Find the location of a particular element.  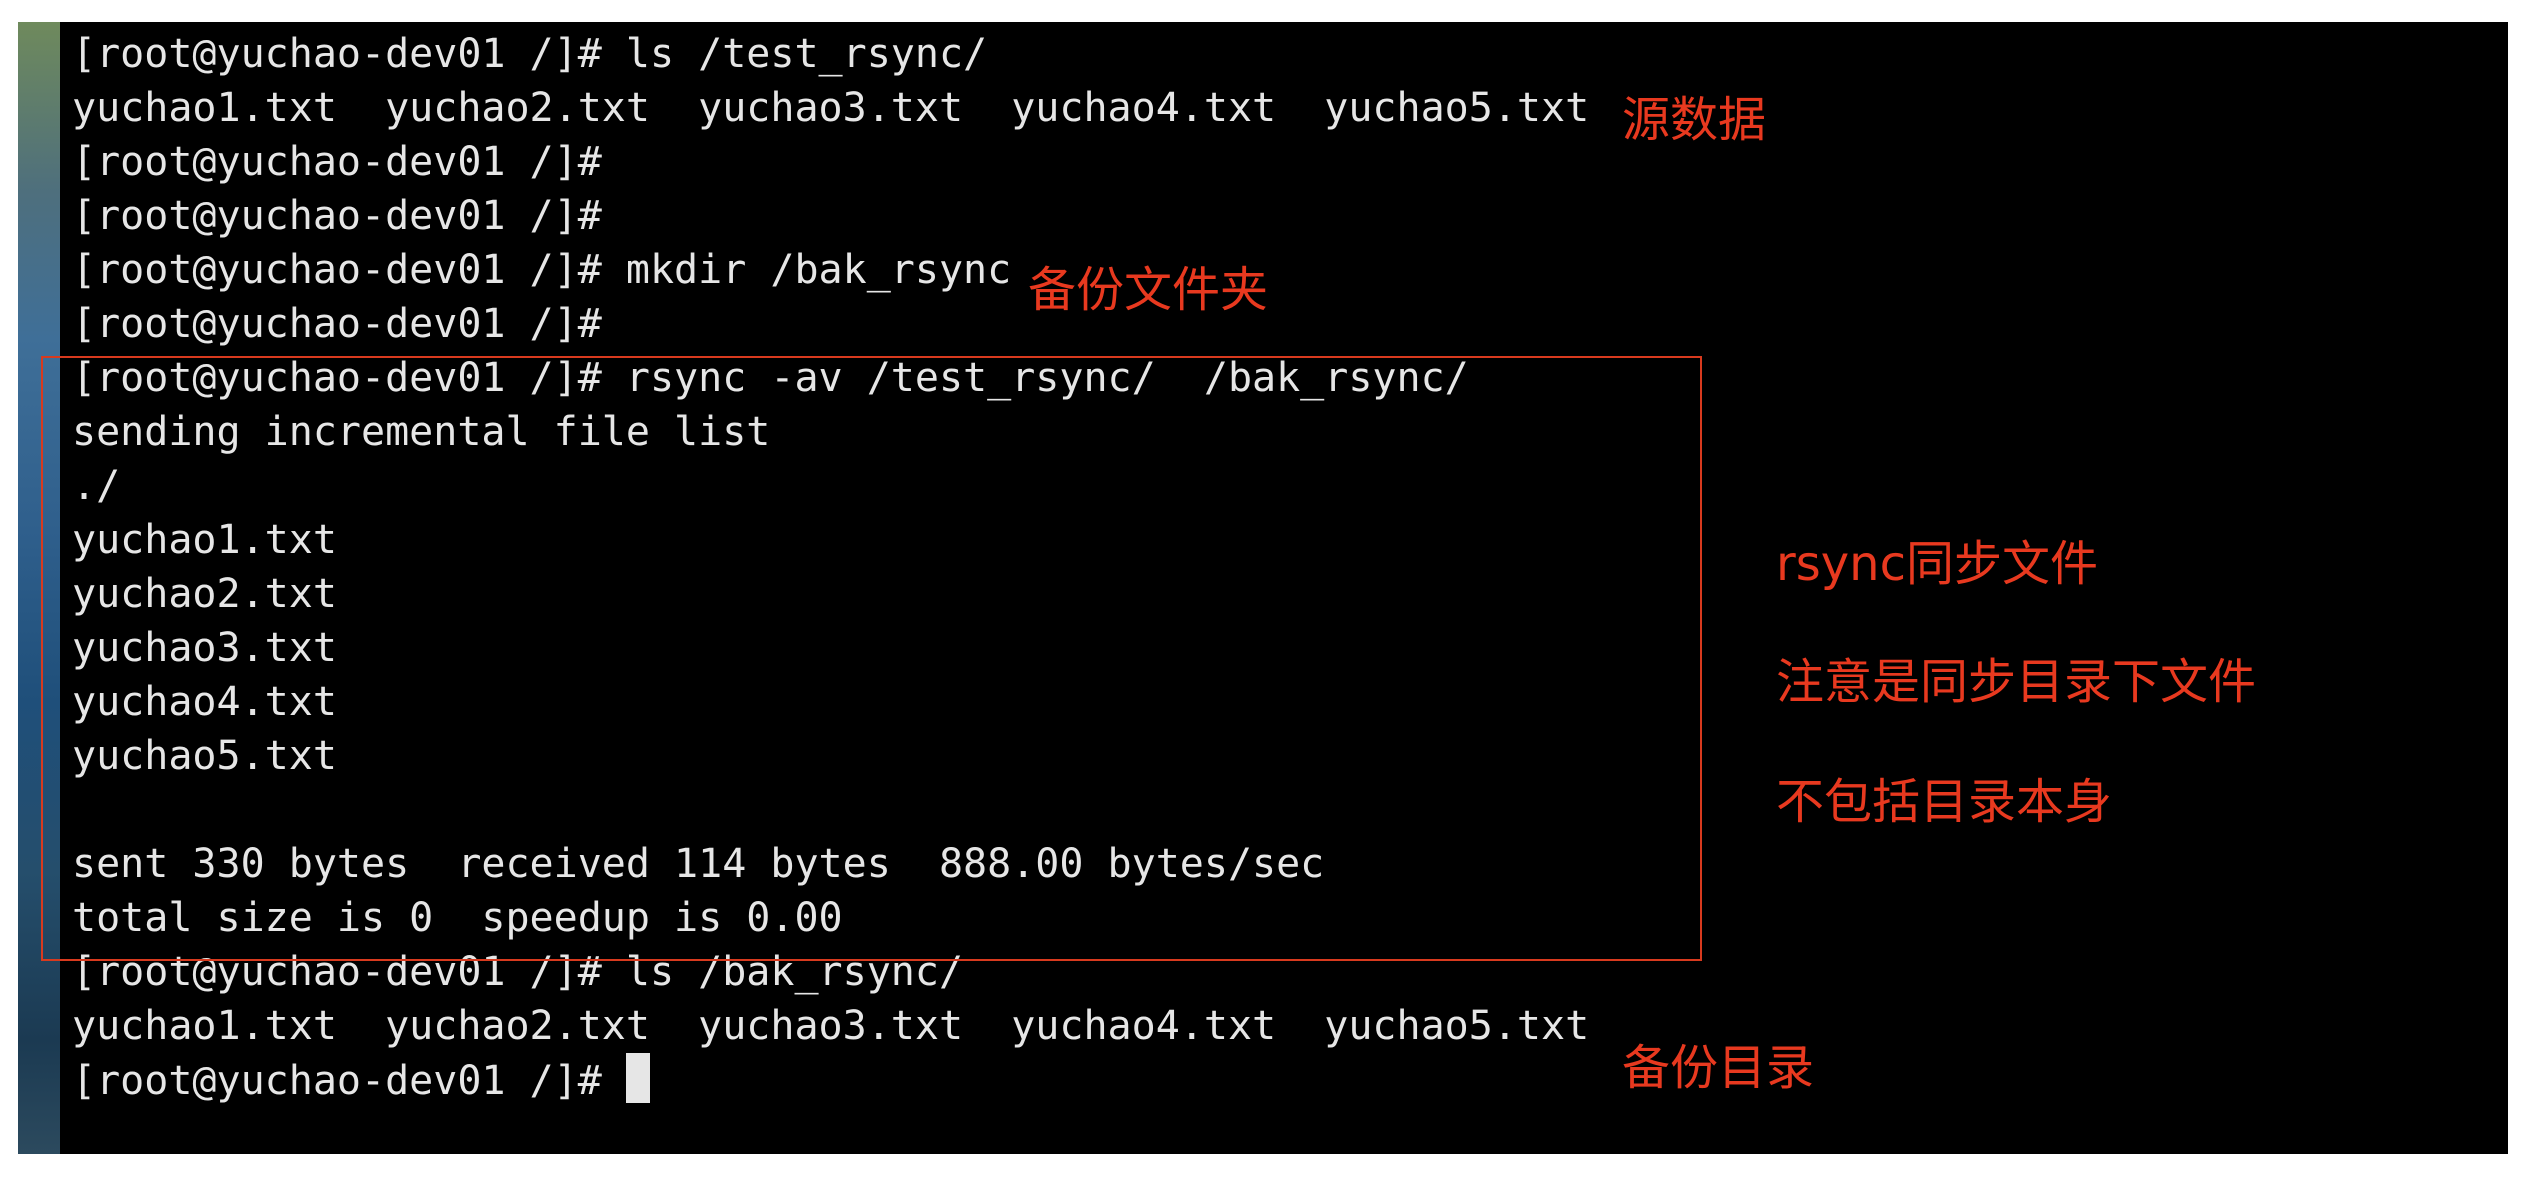

annotation-backup-dir: 备份目录 is located at coordinates (1718, 1068).